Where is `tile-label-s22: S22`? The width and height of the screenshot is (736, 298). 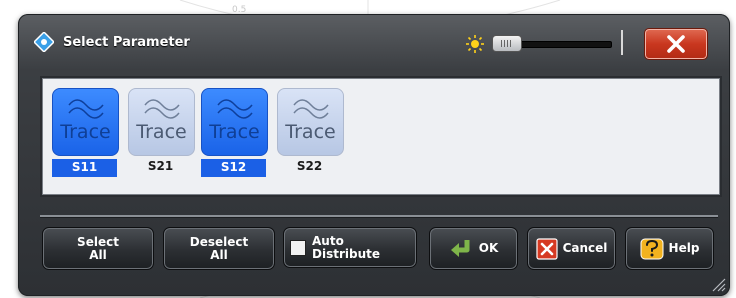 tile-label-s22: S22 is located at coordinates (309, 166).